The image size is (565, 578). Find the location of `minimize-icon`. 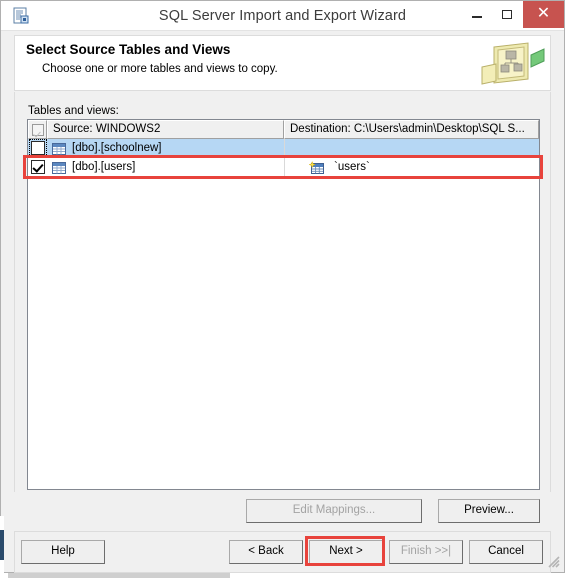

minimize-icon is located at coordinates (477, 17).